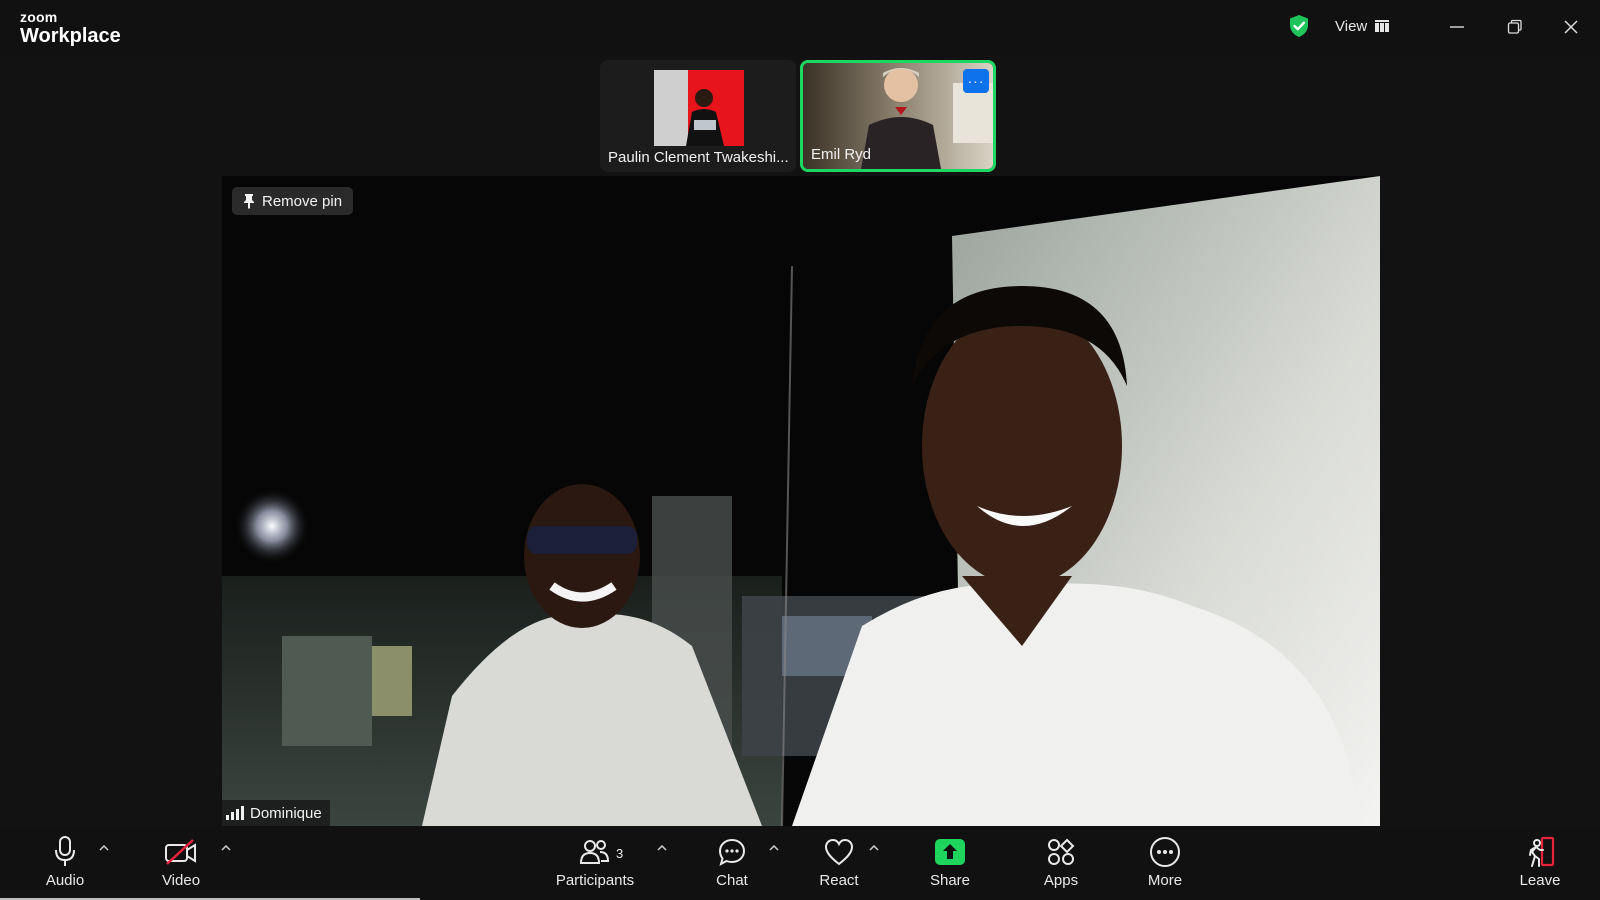 Image resolution: width=1600 pixels, height=900 pixels. What do you see at coordinates (950, 852) in the screenshot?
I see `share-screen-icon` at bounding box center [950, 852].